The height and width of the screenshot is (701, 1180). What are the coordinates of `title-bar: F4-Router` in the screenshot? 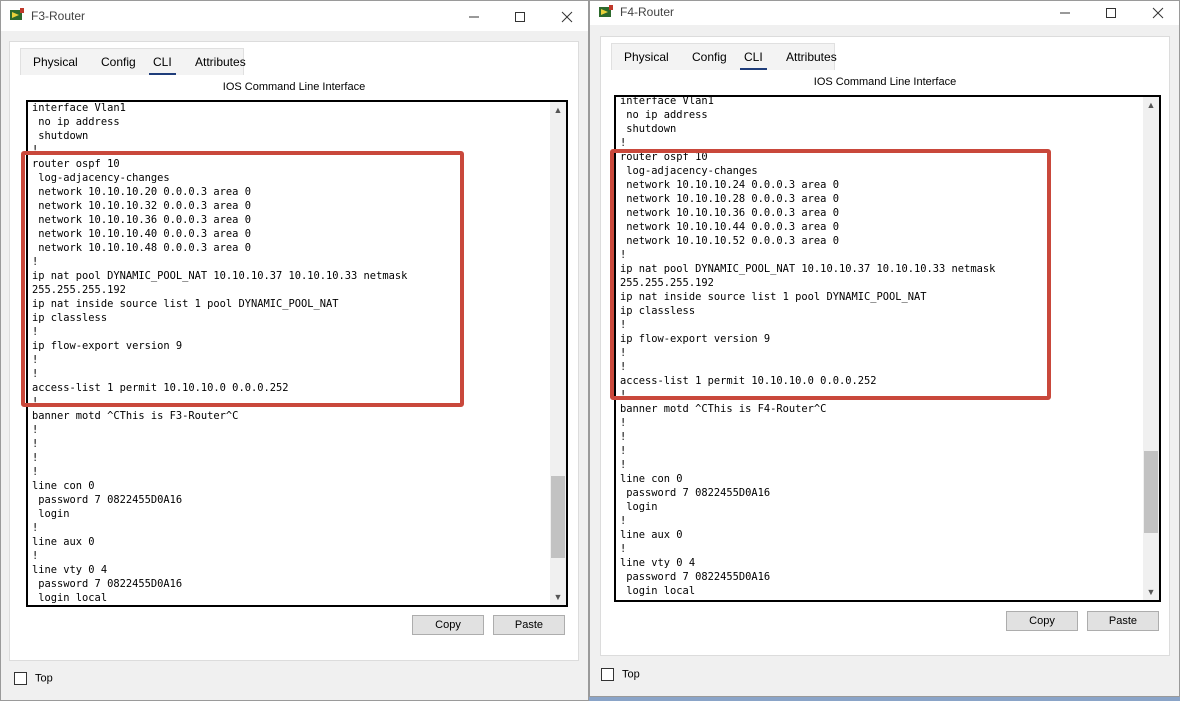 It's located at (884, 13).